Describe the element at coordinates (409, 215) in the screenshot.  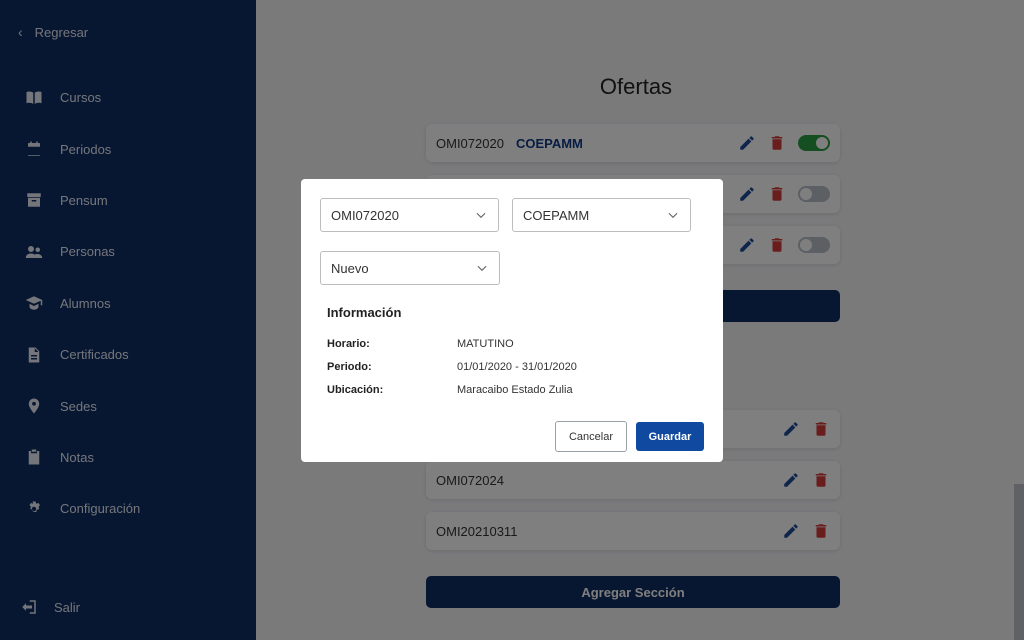
I see `offer-select: OMI072020` at that location.